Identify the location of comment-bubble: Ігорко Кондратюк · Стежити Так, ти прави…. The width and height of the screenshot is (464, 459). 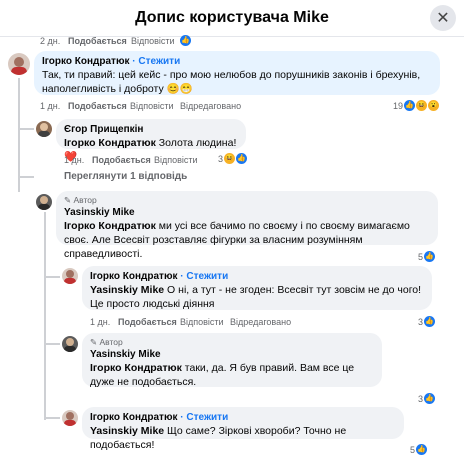
(237, 73).